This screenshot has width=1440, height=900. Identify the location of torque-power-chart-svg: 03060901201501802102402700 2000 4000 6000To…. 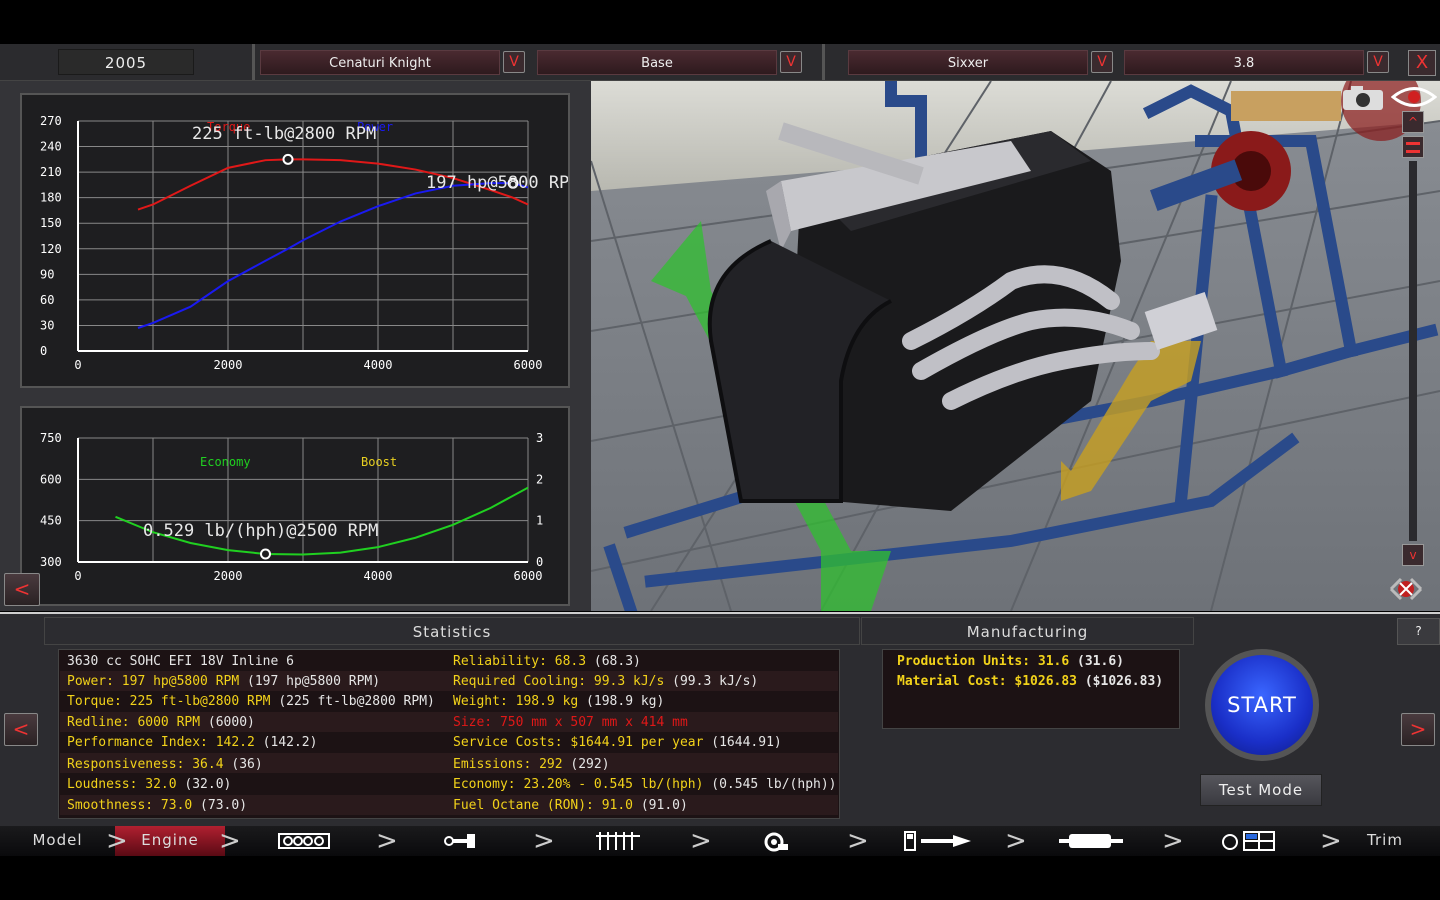
(310, 243).